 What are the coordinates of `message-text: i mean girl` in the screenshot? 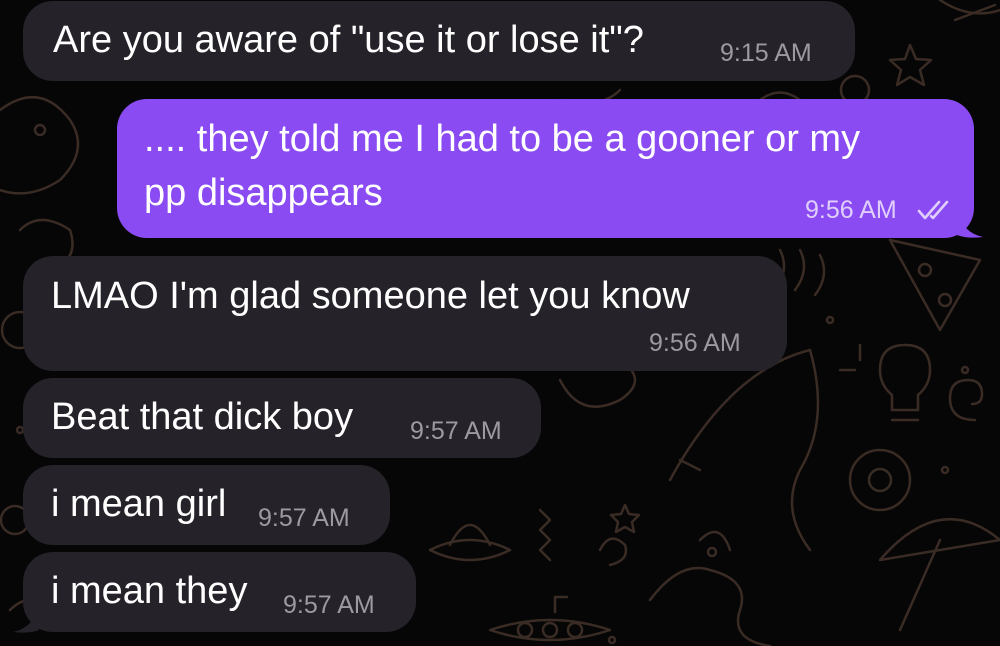 It's located at (139, 504).